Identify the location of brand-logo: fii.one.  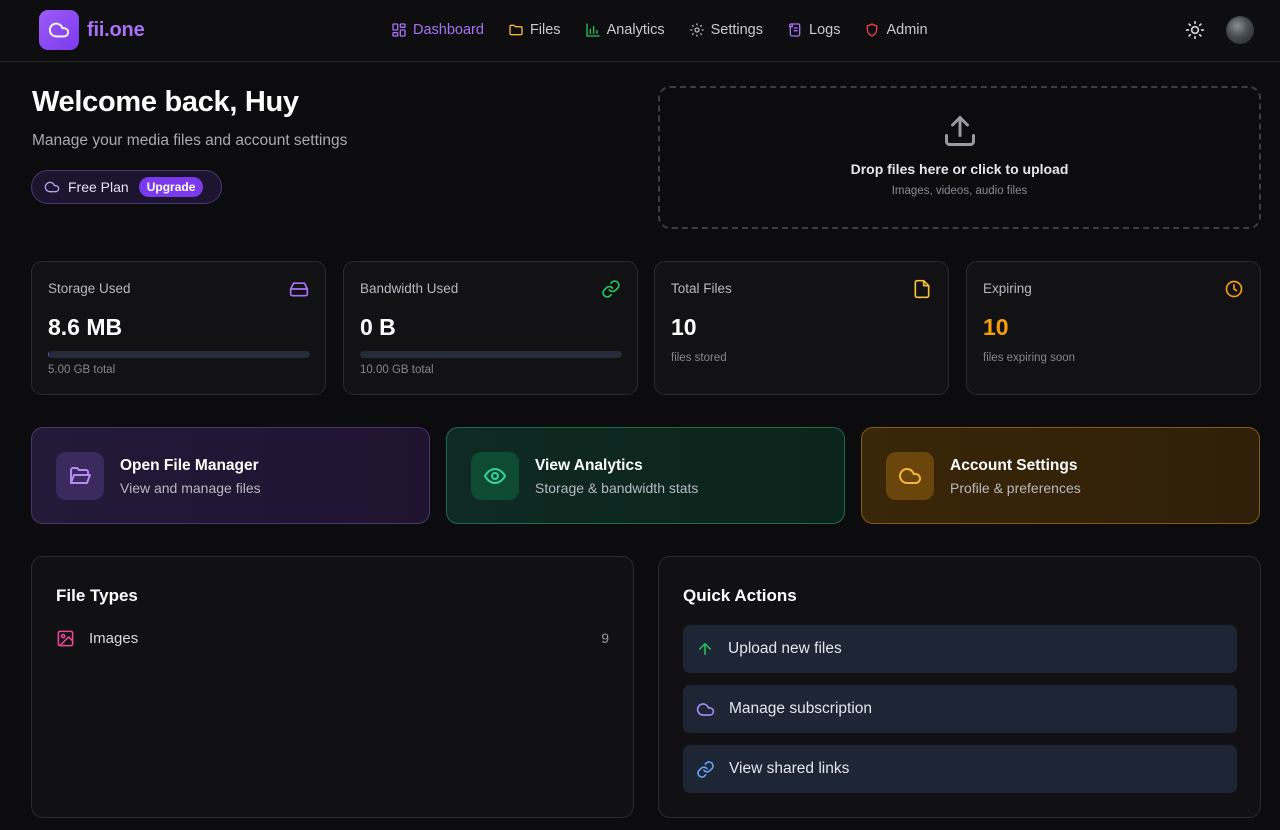
(92, 30).